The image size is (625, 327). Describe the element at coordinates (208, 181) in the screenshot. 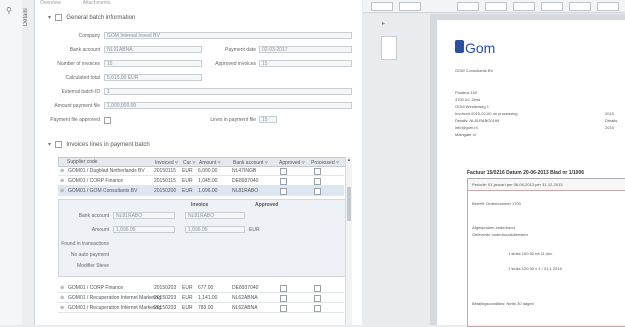

I see `row-amount: 1,045.00` at that location.